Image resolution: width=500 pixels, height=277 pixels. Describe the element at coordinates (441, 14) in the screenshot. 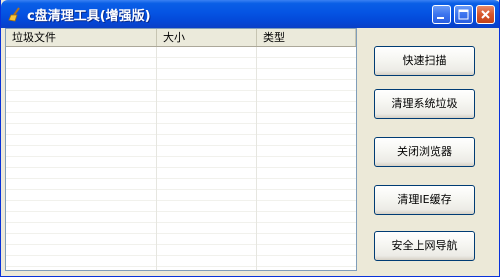

I see `minimize-button` at that location.